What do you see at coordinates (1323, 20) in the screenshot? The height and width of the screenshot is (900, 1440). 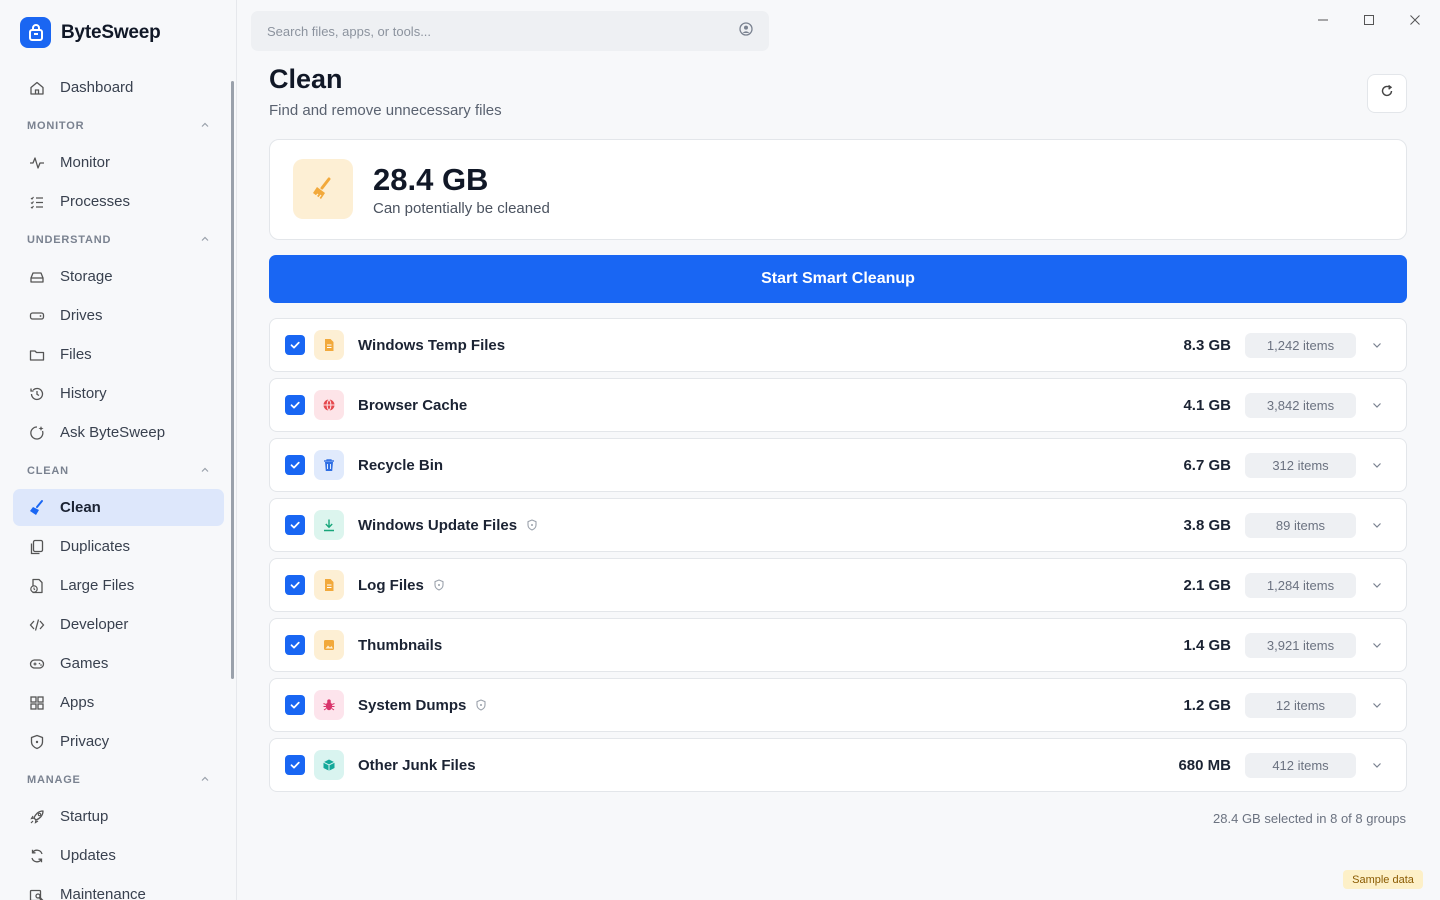 I see `minimize-button` at bounding box center [1323, 20].